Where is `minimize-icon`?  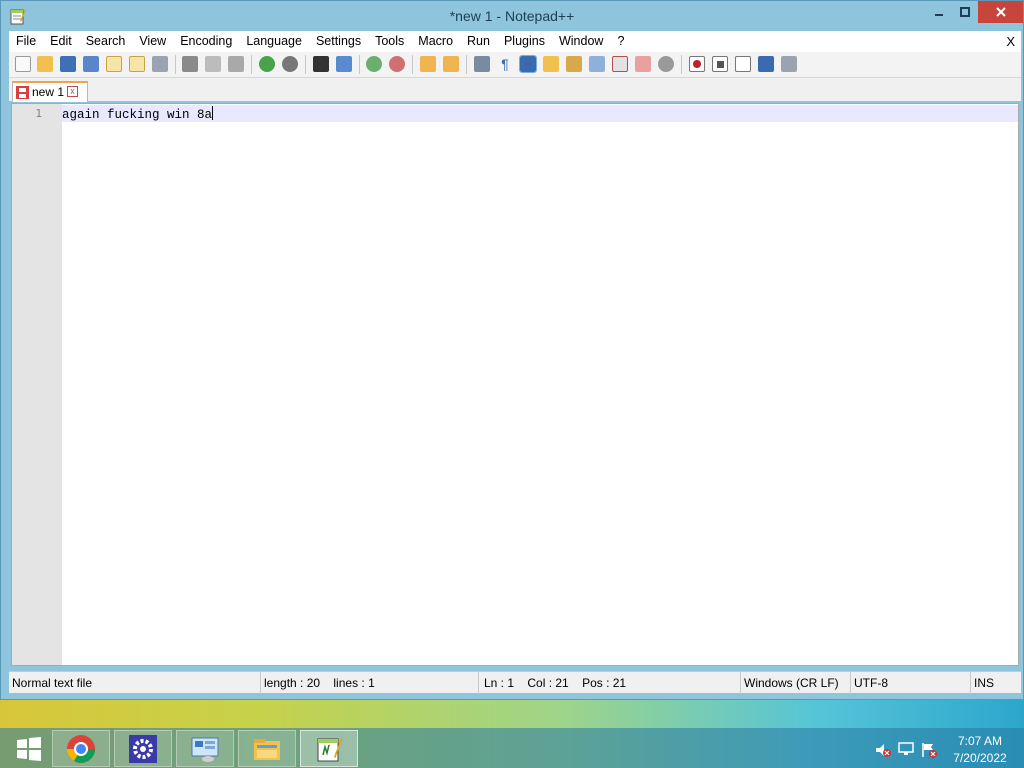 minimize-icon is located at coordinates (939, 15).